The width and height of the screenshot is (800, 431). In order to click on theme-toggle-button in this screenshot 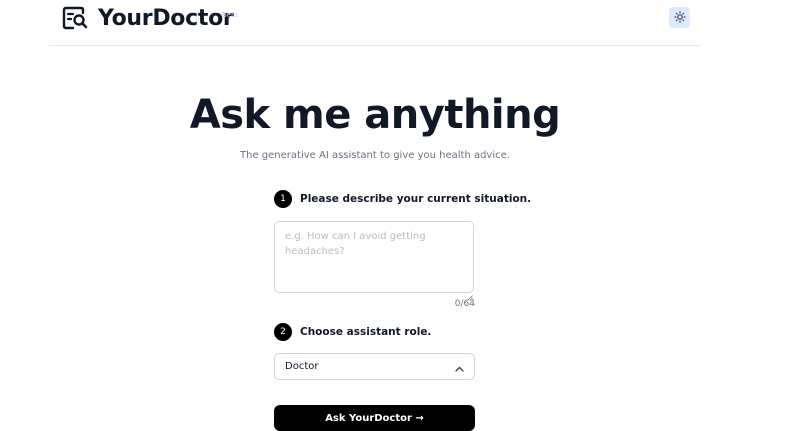, I will do `click(679, 17)`.